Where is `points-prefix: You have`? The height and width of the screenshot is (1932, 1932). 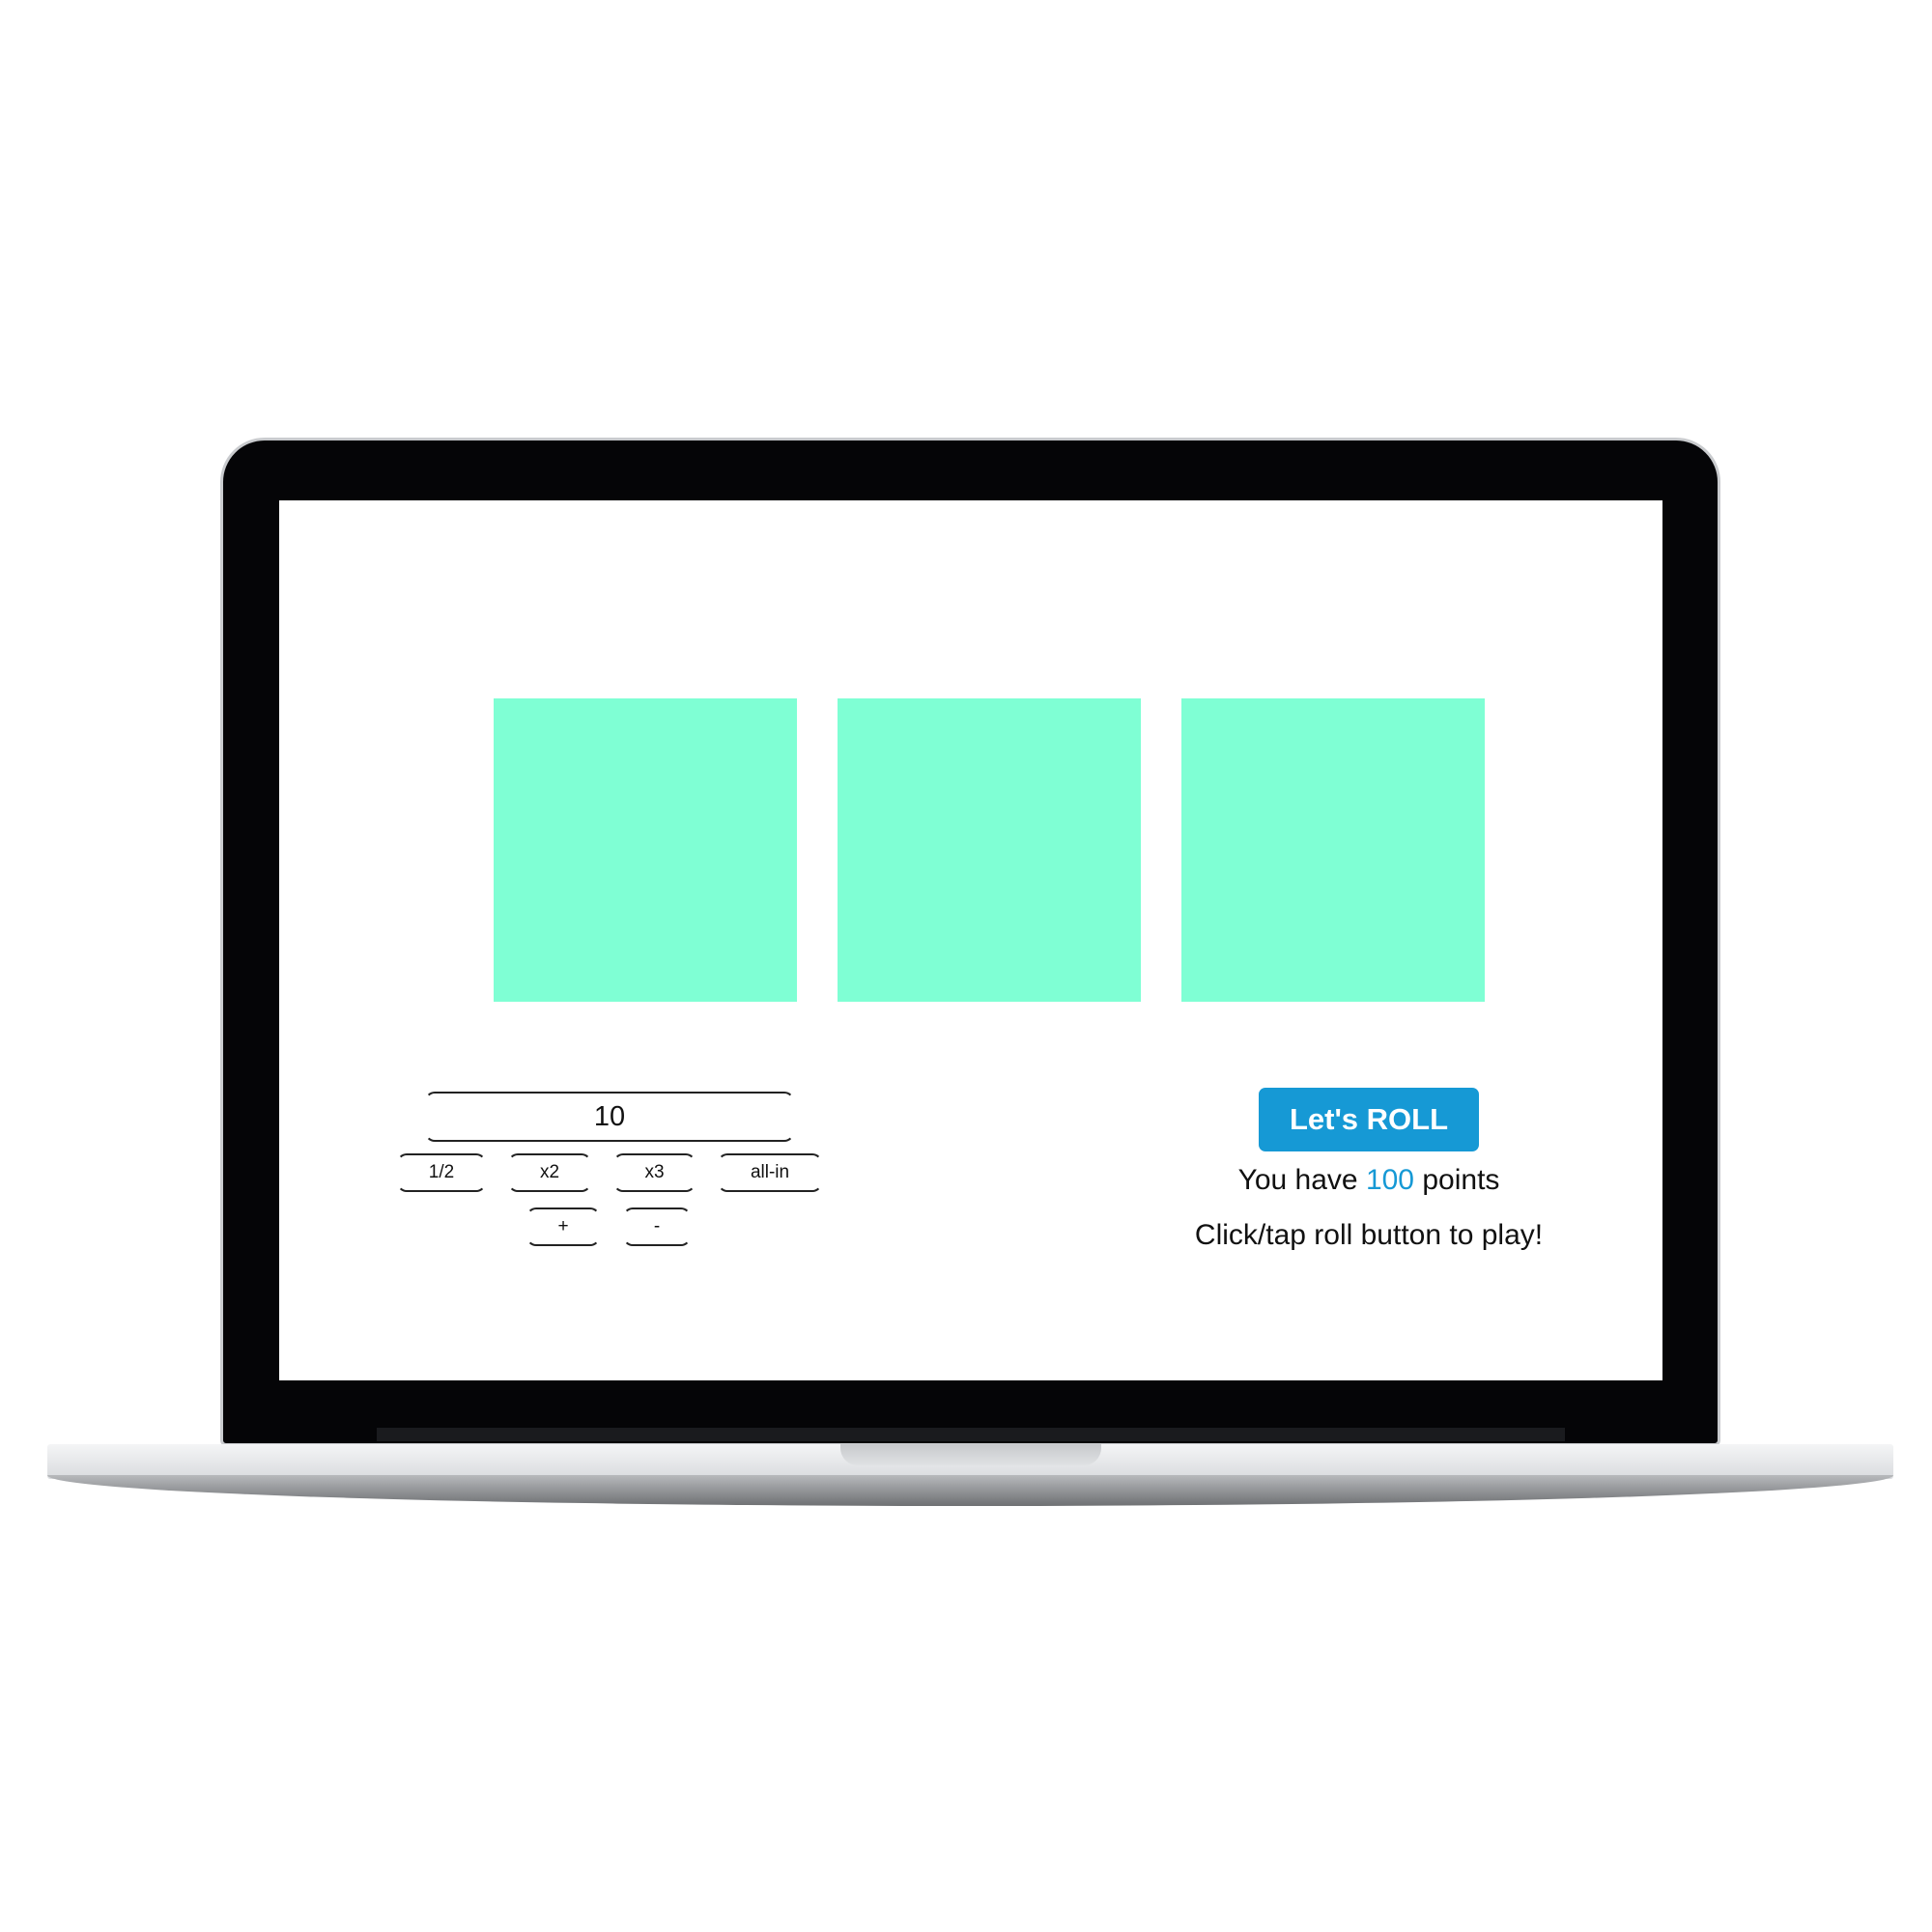
points-prefix: You have is located at coordinates (1297, 1180).